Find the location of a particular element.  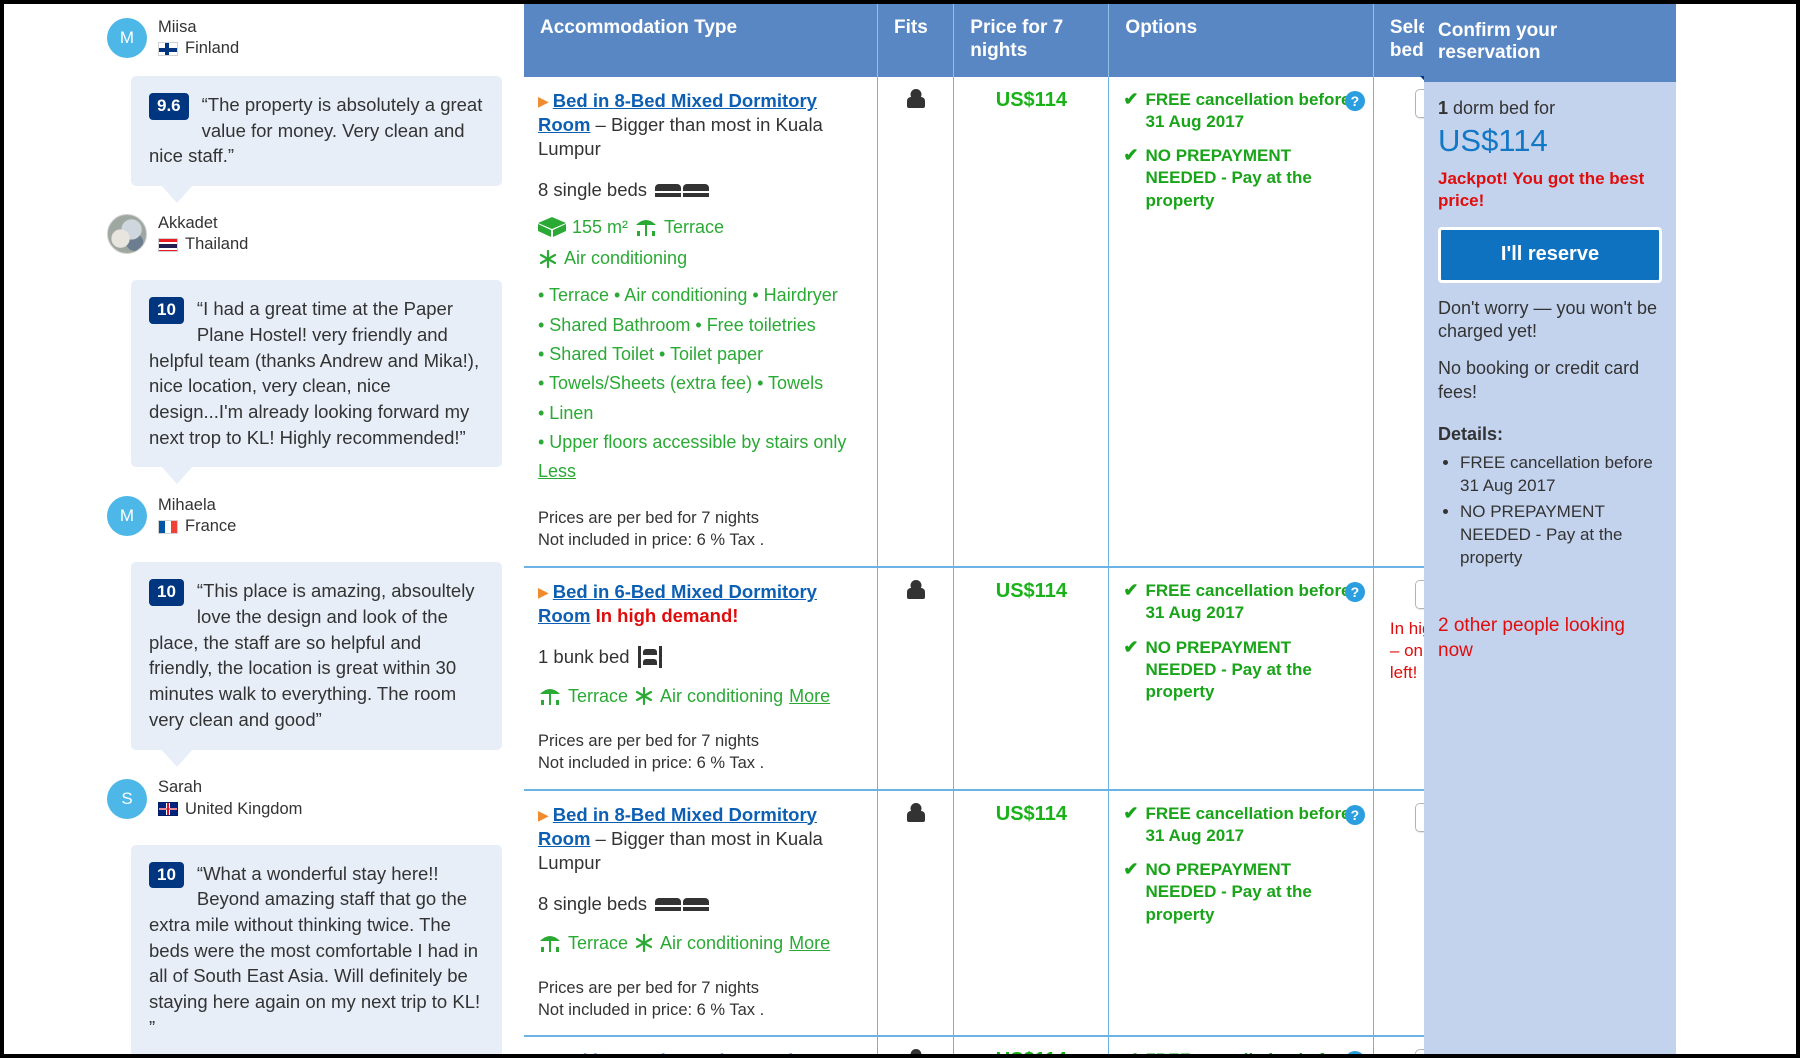

confirm-panel-header: Confirm your reservation is located at coordinates (1550, 43).